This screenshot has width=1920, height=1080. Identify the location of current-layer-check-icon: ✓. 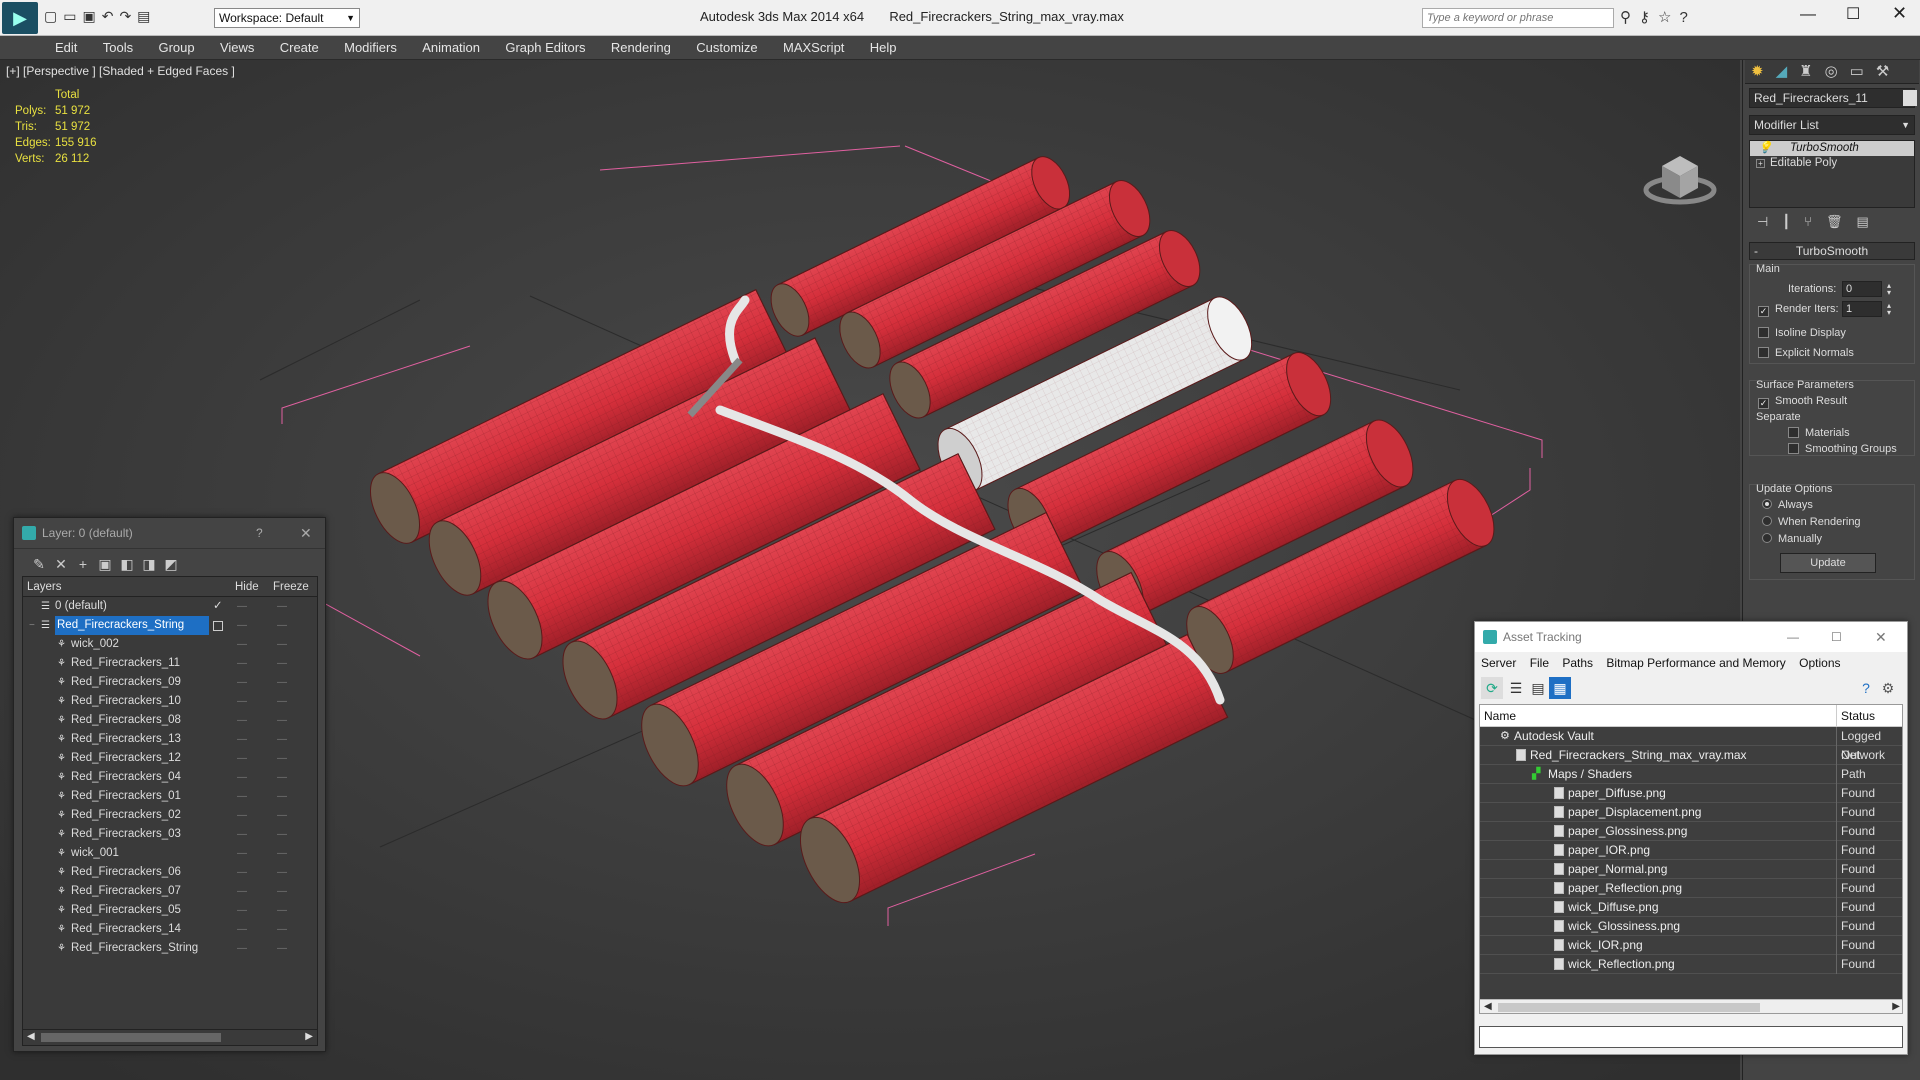
(218, 606).